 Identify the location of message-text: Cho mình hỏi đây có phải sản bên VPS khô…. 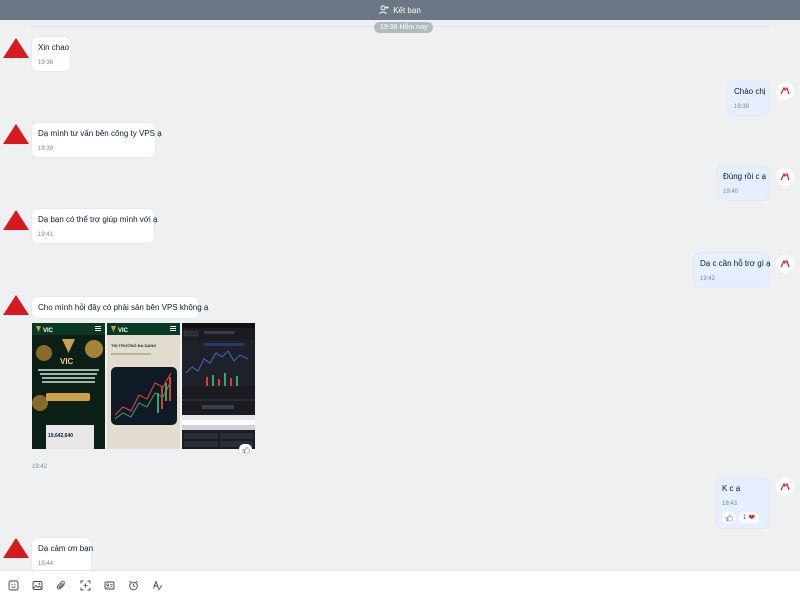
(123, 307).